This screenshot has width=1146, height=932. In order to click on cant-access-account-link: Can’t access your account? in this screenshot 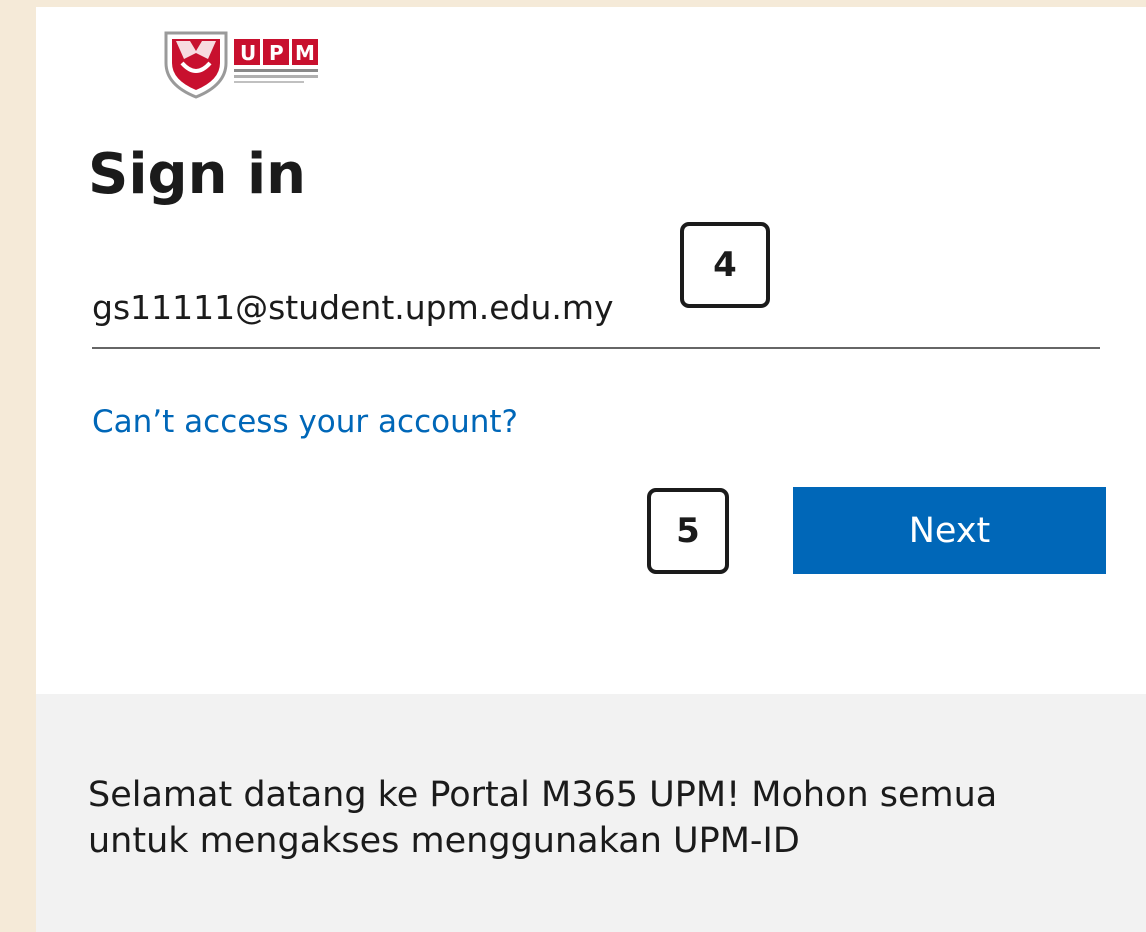, I will do `click(305, 422)`.